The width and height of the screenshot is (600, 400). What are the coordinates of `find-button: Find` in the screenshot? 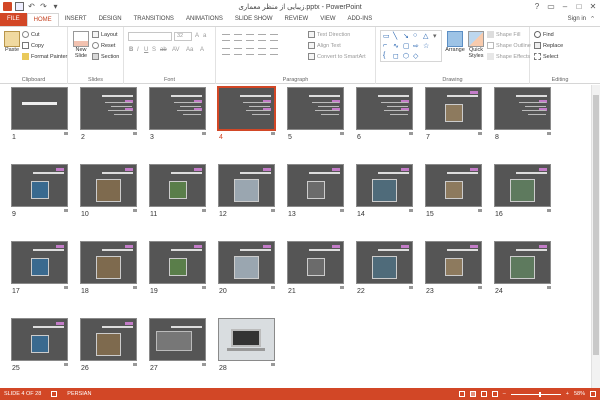 It's located at (544, 34).